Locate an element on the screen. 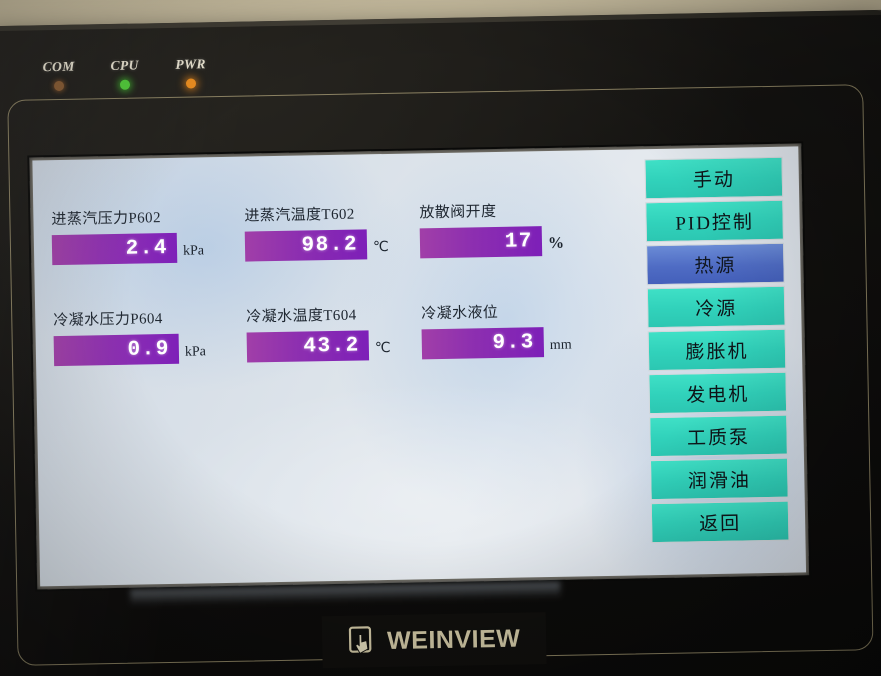 The height and width of the screenshot is (676, 881). gauge-value-field: 2.4 is located at coordinates (114, 249).